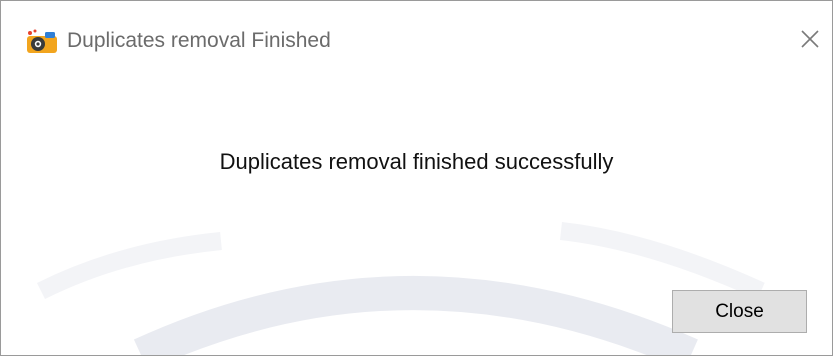  What do you see at coordinates (416, 161) in the screenshot?
I see `status-message: Duplicates removal finished successfully` at bounding box center [416, 161].